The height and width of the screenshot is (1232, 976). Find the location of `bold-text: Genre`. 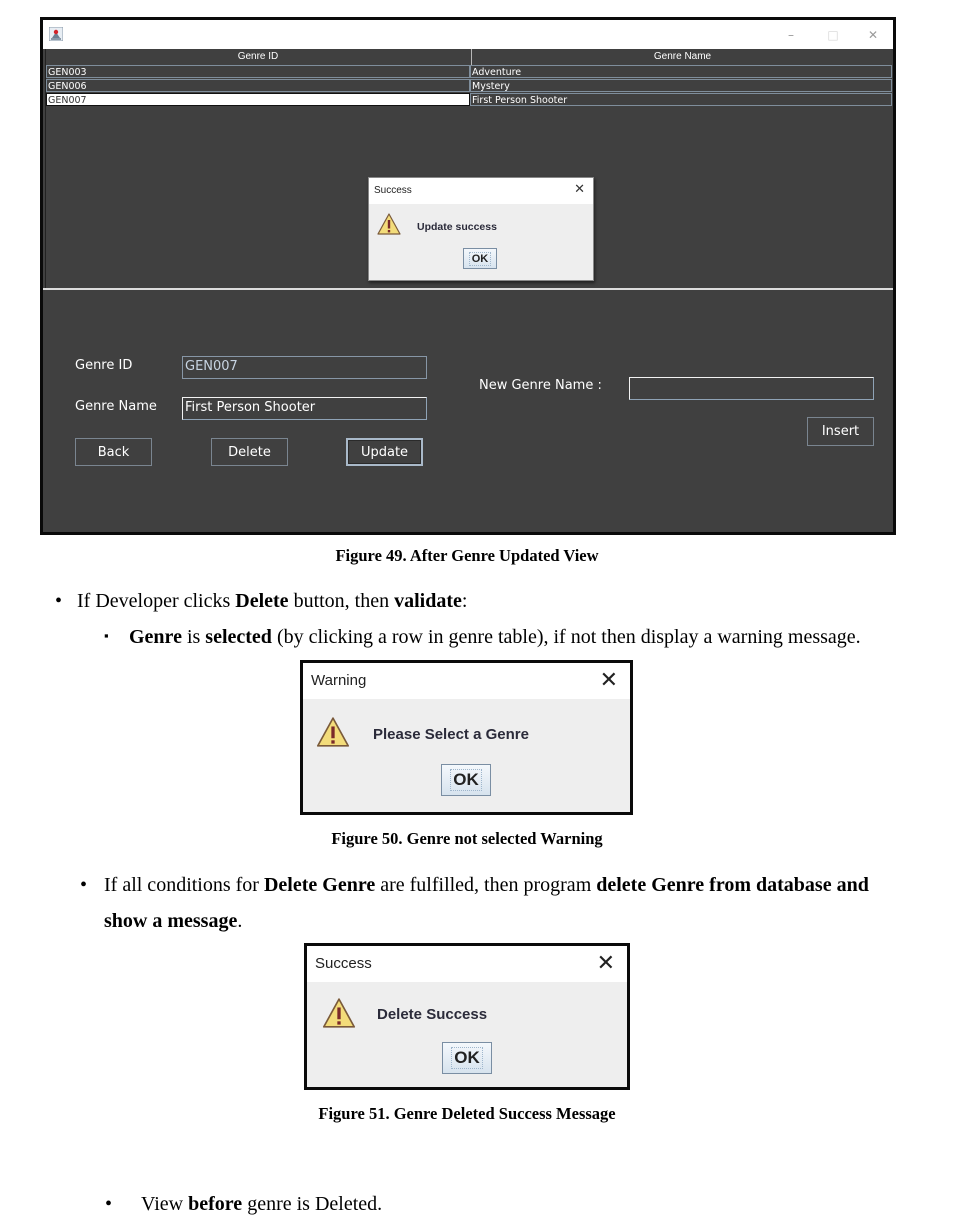

bold-text: Genre is located at coordinates (155, 637).